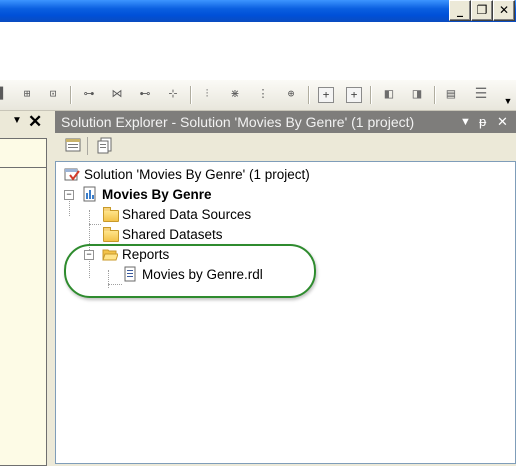 The height and width of the screenshot is (466, 516). What do you see at coordinates (326, 95) in the screenshot?
I see `center-horizontally-icon: +` at bounding box center [326, 95].